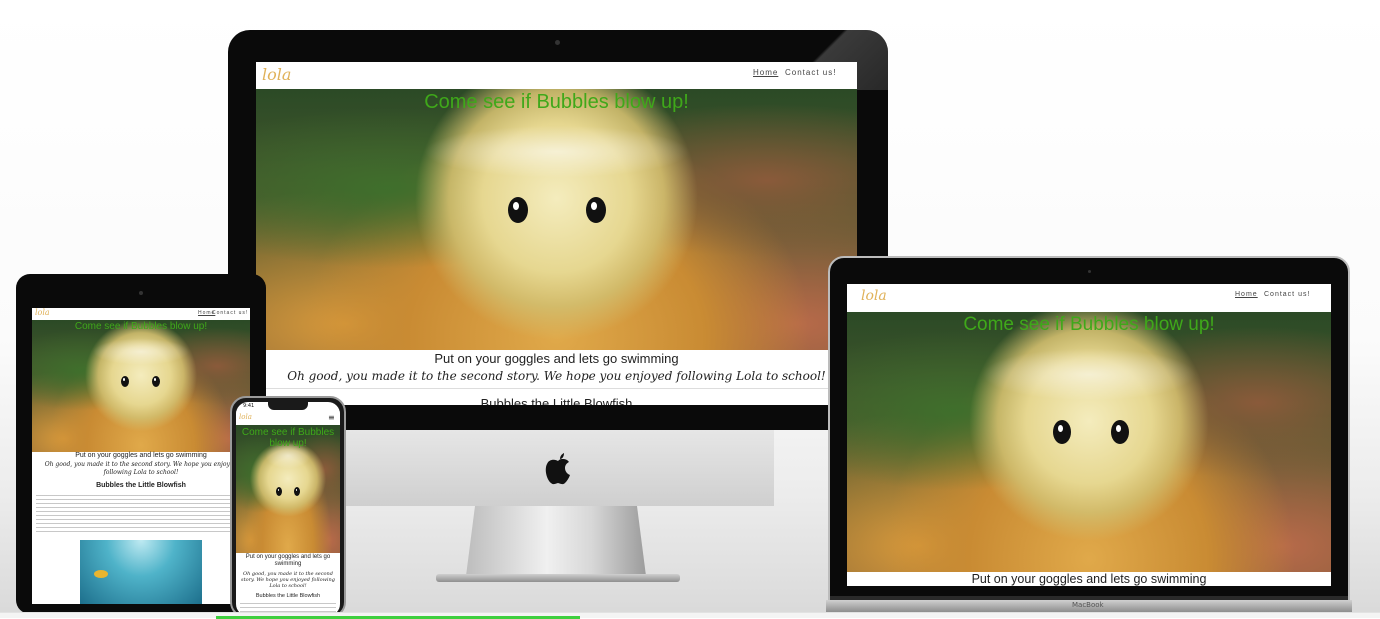 This screenshot has height=619, width=1380. I want to click on laptop-camera, so click(1089, 271).